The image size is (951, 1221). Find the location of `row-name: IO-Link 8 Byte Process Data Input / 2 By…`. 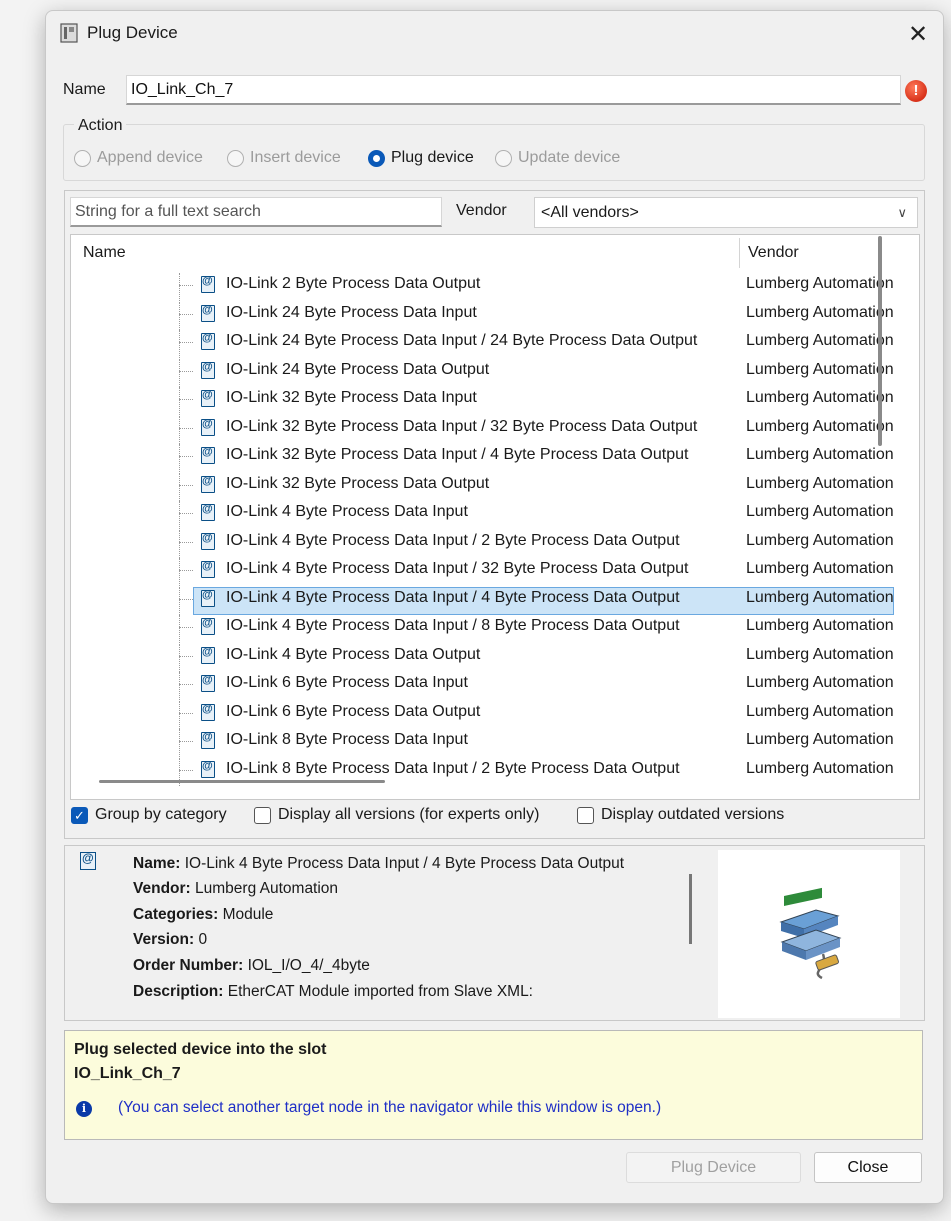

row-name: IO-Link 8 Byte Process Data Input / 2 By… is located at coordinates (453, 768).